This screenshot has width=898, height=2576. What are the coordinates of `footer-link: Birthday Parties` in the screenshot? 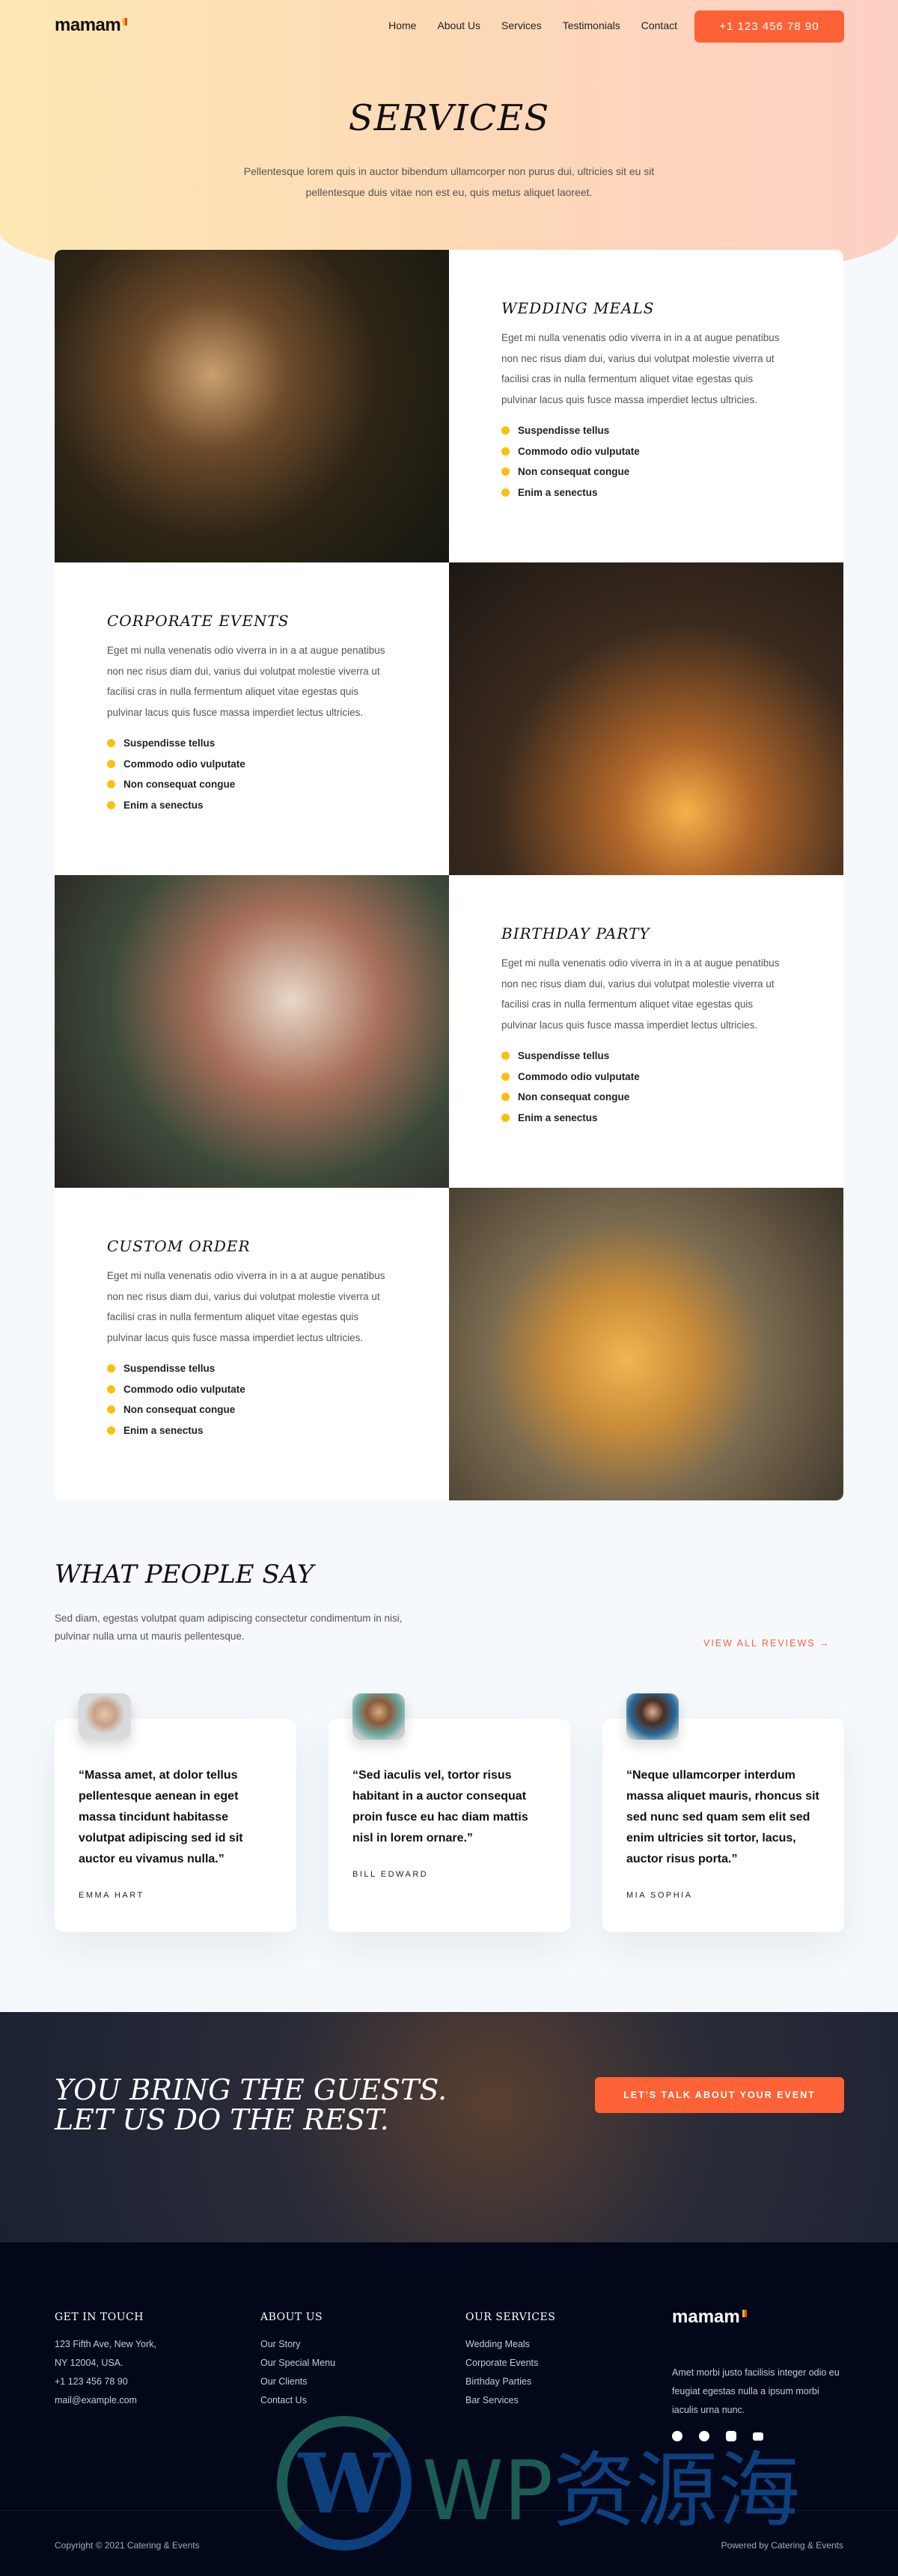 It's located at (551, 2382).